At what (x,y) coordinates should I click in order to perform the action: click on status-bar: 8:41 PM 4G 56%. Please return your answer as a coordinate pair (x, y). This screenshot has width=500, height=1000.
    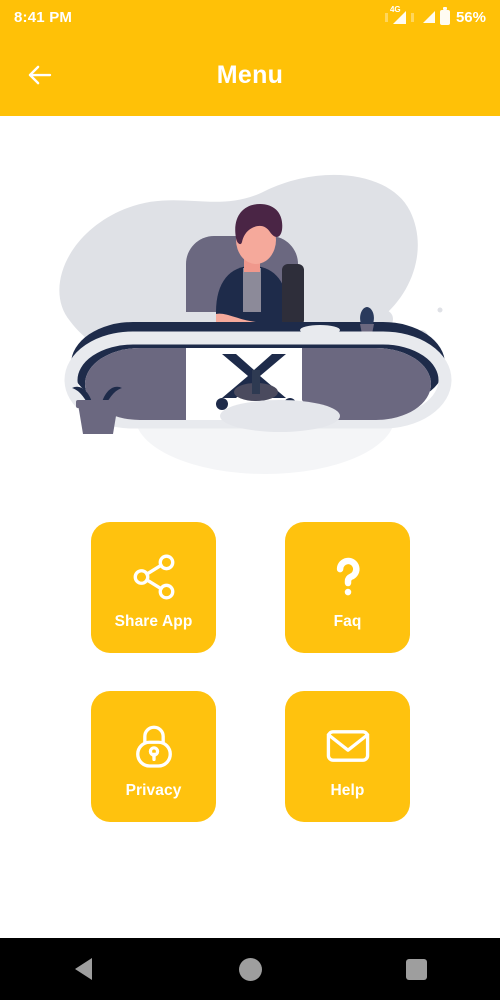
    Looking at the image, I should click on (250, 17).